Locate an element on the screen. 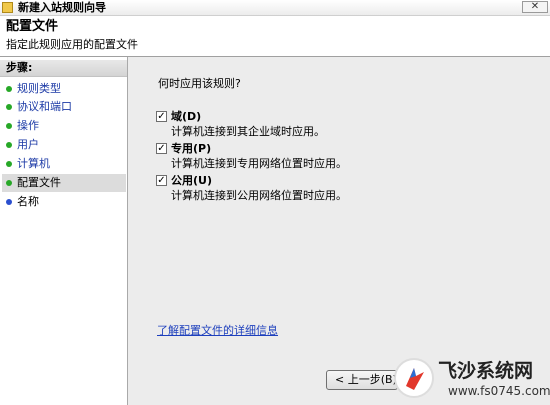  step-current-dot-icon is located at coordinates (9, 183).